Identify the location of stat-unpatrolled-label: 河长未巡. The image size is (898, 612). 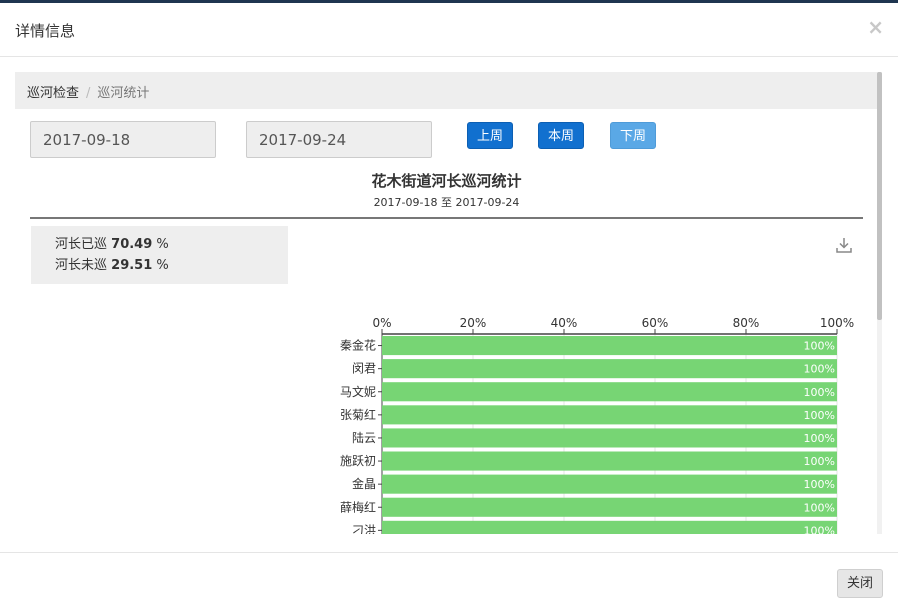
(81, 265).